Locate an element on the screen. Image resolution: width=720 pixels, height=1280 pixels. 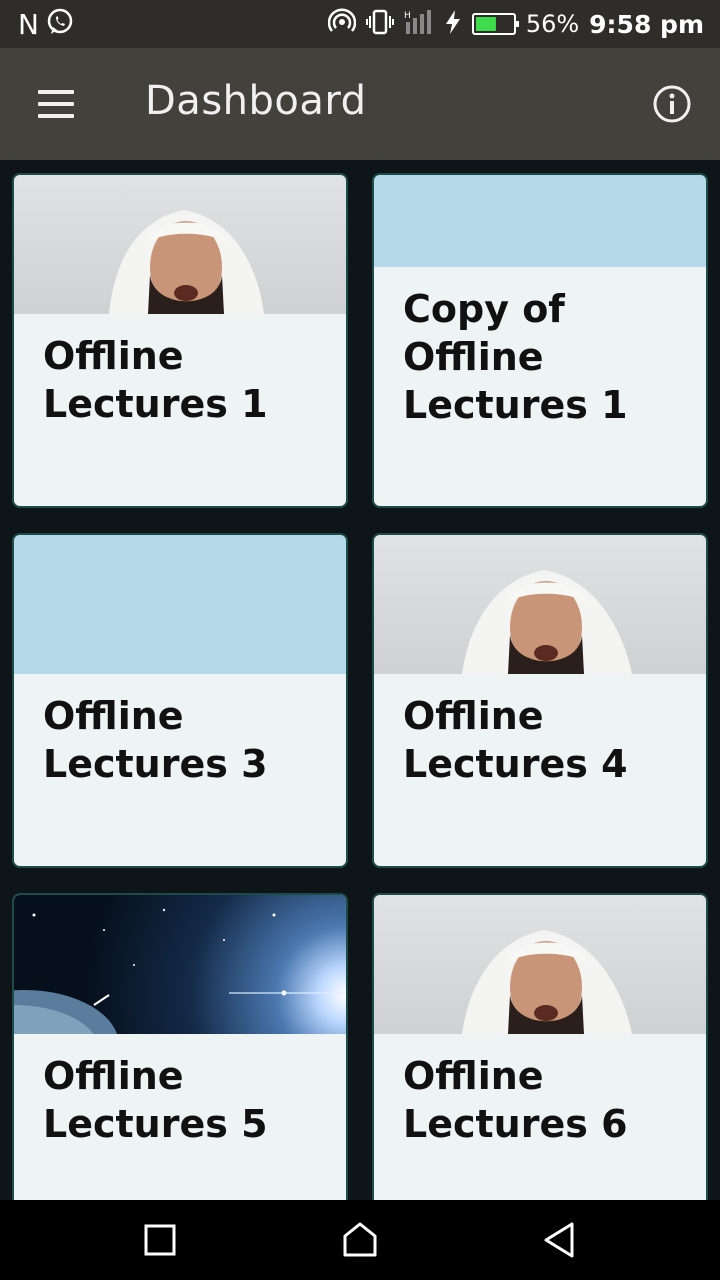
home-button is located at coordinates (360, 1240).